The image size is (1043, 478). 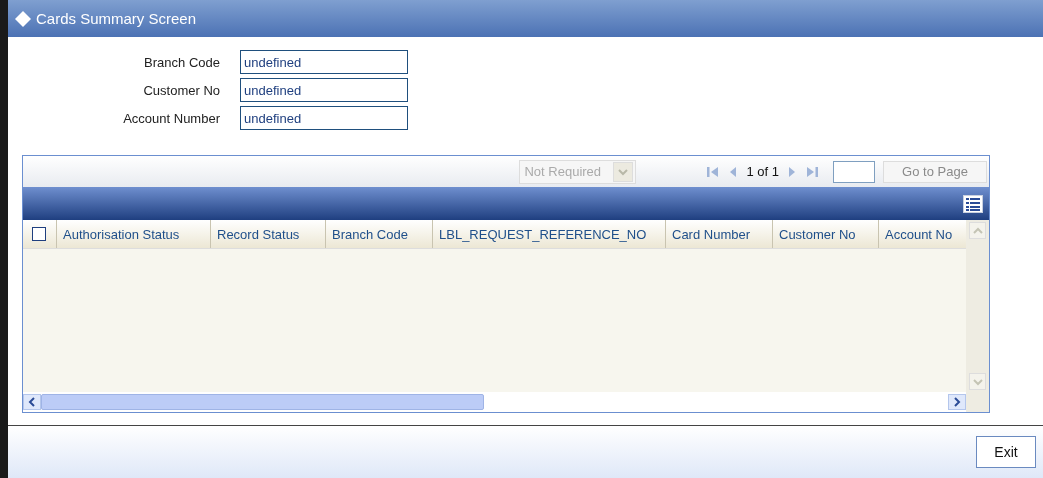 What do you see at coordinates (379, 234) in the screenshot?
I see `column-header: Branch Code` at bounding box center [379, 234].